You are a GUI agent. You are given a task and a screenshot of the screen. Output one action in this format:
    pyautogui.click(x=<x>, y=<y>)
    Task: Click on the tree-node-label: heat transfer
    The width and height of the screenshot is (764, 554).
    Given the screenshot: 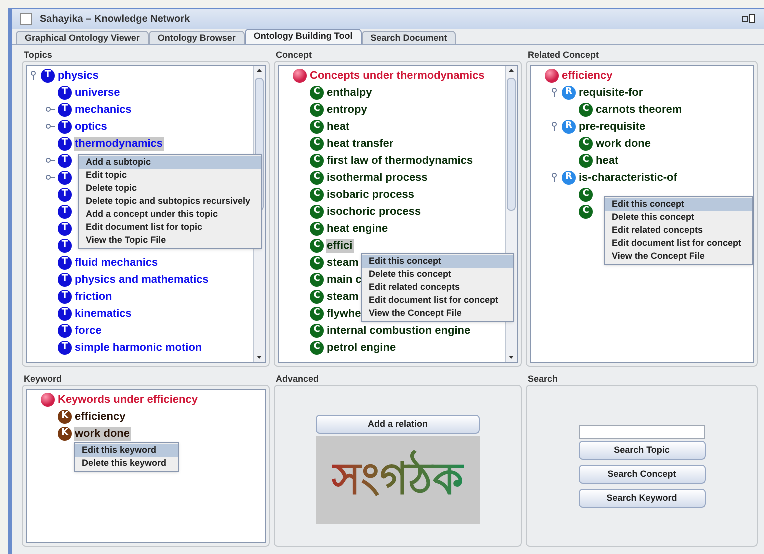 What is the action you would take?
    pyautogui.click(x=360, y=143)
    